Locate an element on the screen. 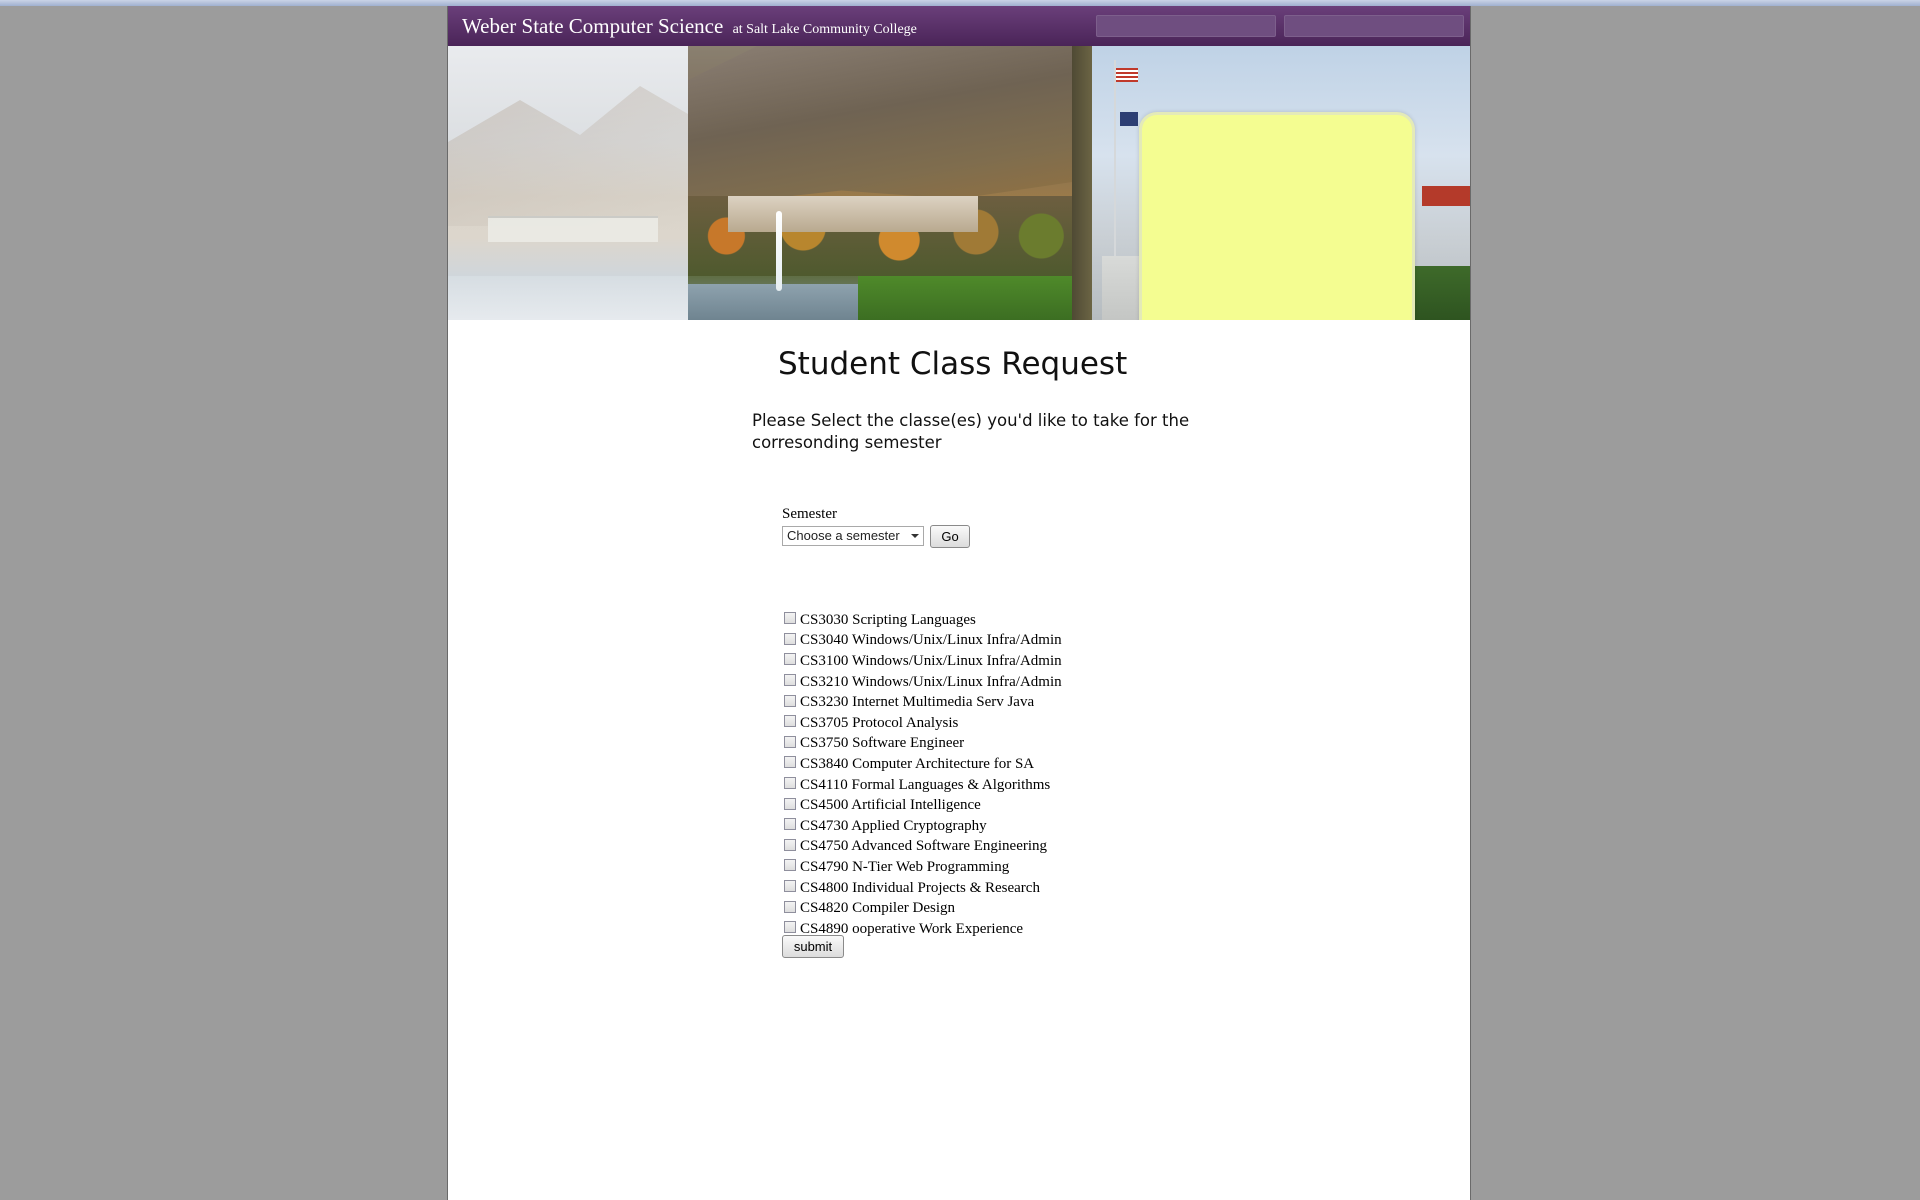  course-item: CS3210 Windows/Unix/Linux Infra/Admin is located at coordinates (923, 682).